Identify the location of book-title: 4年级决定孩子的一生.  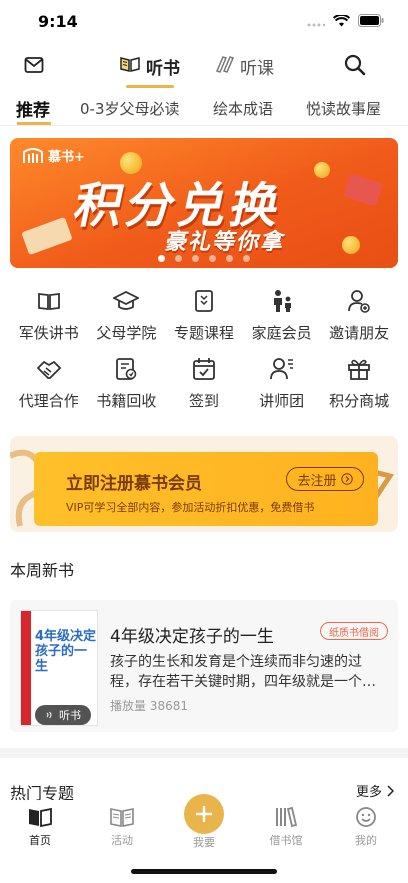
(192, 637).